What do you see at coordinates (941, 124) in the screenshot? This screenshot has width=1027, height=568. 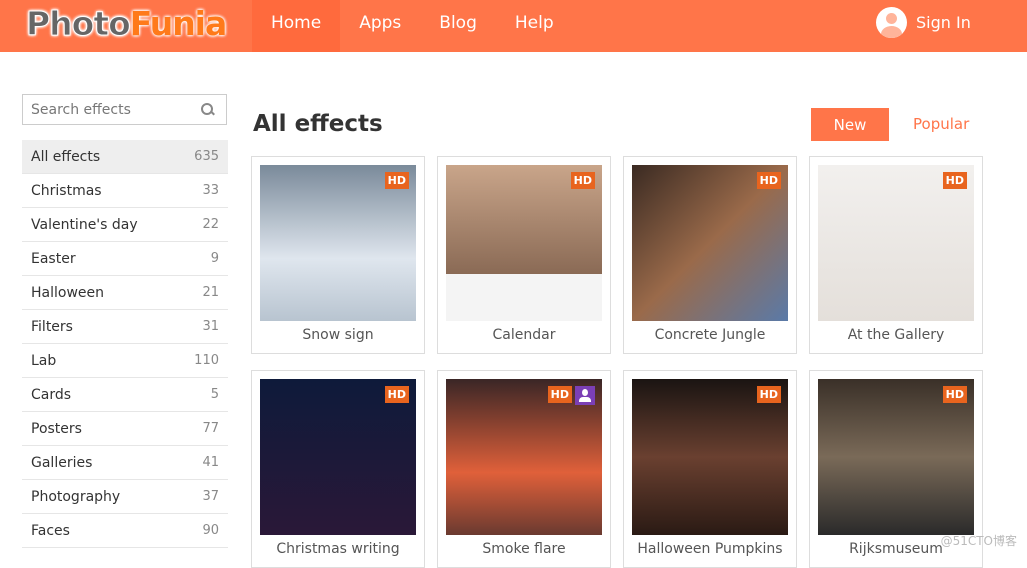 I see `sort-popular-button: Popular` at bounding box center [941, 124].